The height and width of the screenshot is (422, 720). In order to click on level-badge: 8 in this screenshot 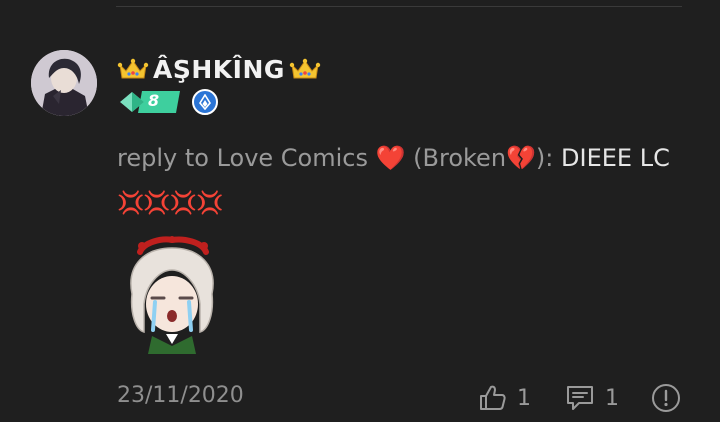, I will do `click(150, 102)`.